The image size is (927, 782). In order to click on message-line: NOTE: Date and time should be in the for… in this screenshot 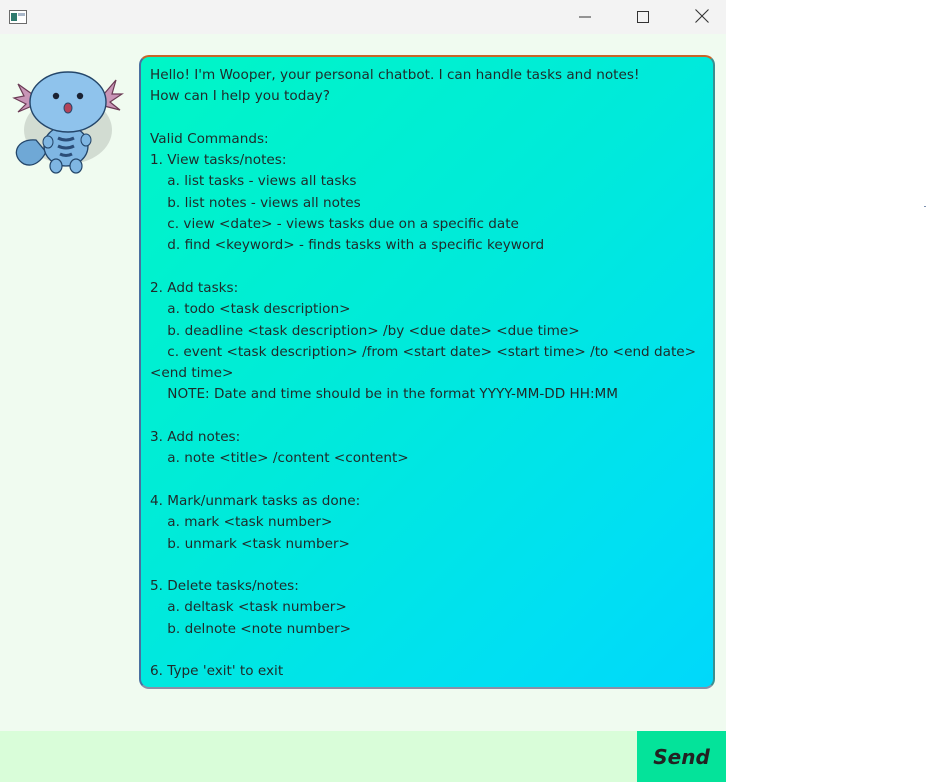, I will do `click(384, 394)`.